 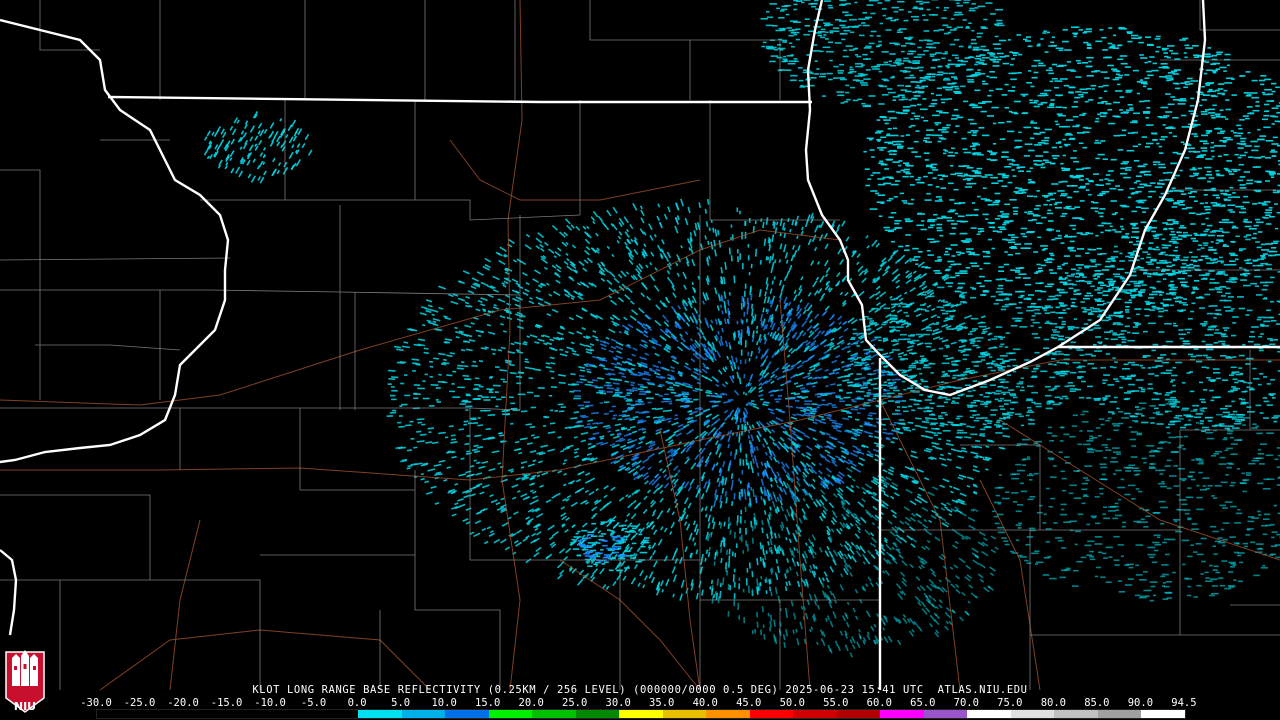 I want to click on scale-label: 55.0, so click(x=836, y=703).